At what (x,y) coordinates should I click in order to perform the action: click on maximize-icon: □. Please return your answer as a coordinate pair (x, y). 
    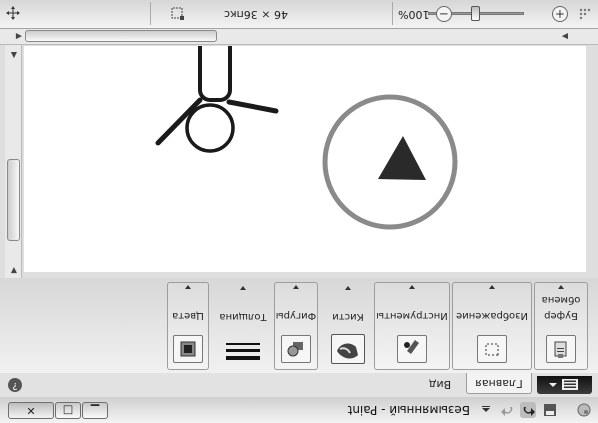
    Looking at the image, I should click on (68, 410).